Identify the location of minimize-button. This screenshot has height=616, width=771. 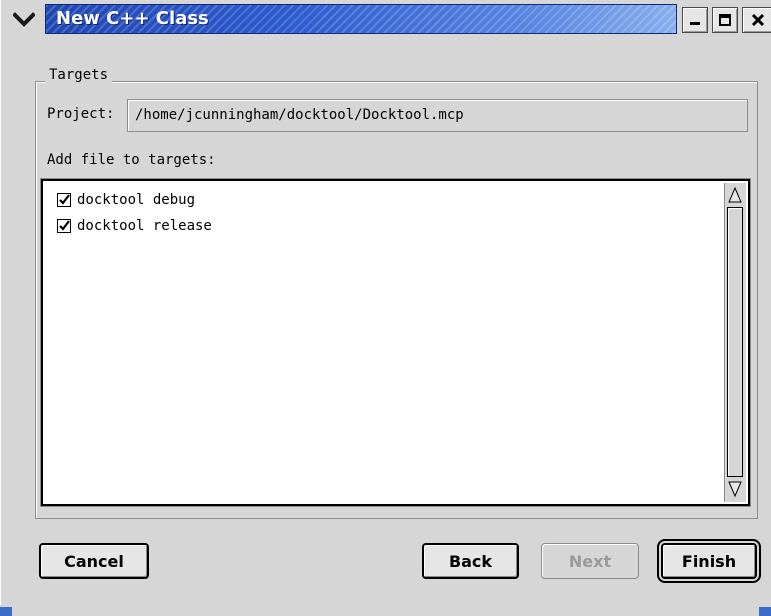
(695, 20).